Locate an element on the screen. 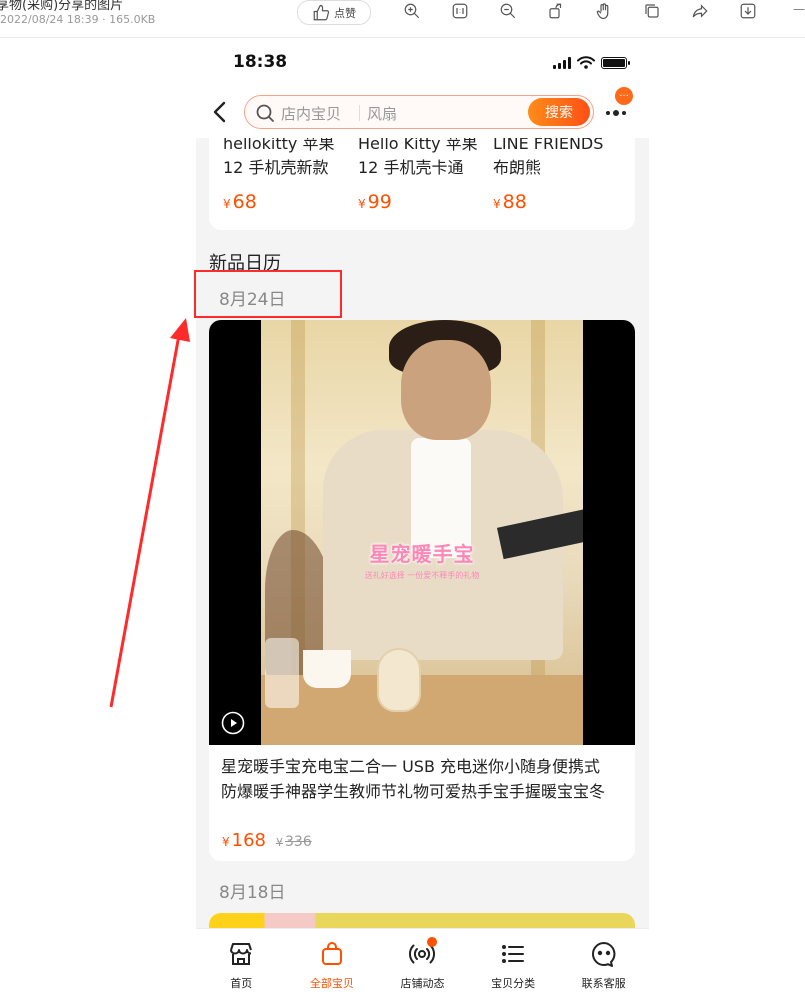  price-row: ¥168 ¥336 is located at coordinates (267, 840).